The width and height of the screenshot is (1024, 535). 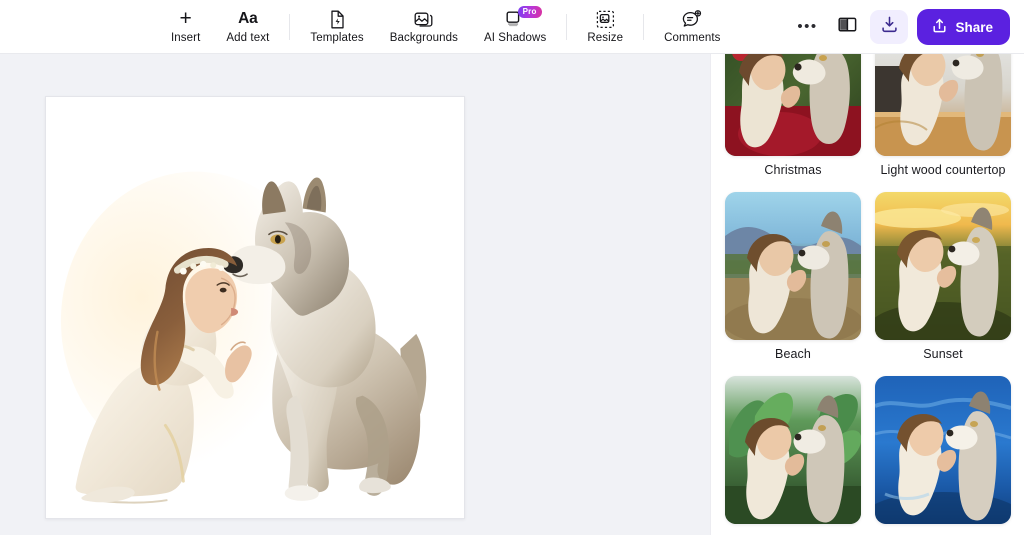 What do you see at coordinates (692, 37) in the screenshot?
I see `toolbar-label-comments: Comments` at bounding box center [692, 37].